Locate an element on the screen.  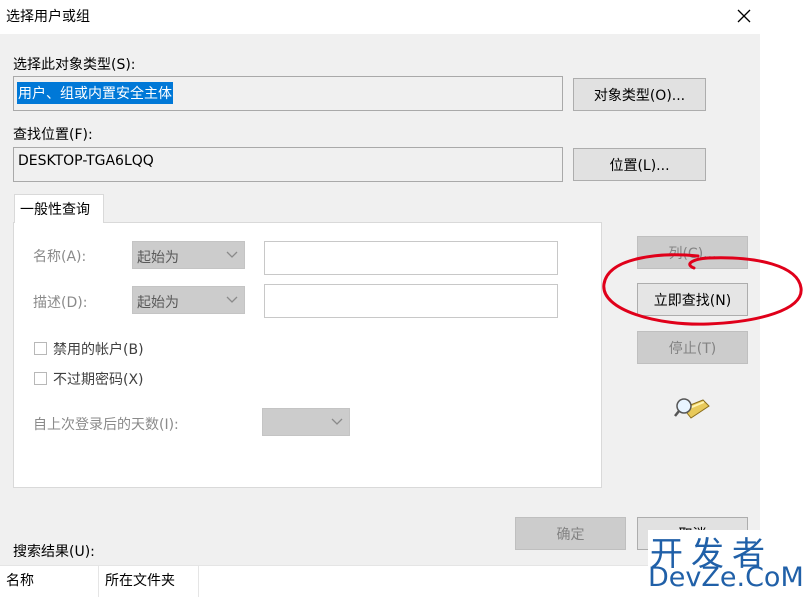
object-type-field: 用户、组或内置安全主体 is located at coordinates (288, 93).